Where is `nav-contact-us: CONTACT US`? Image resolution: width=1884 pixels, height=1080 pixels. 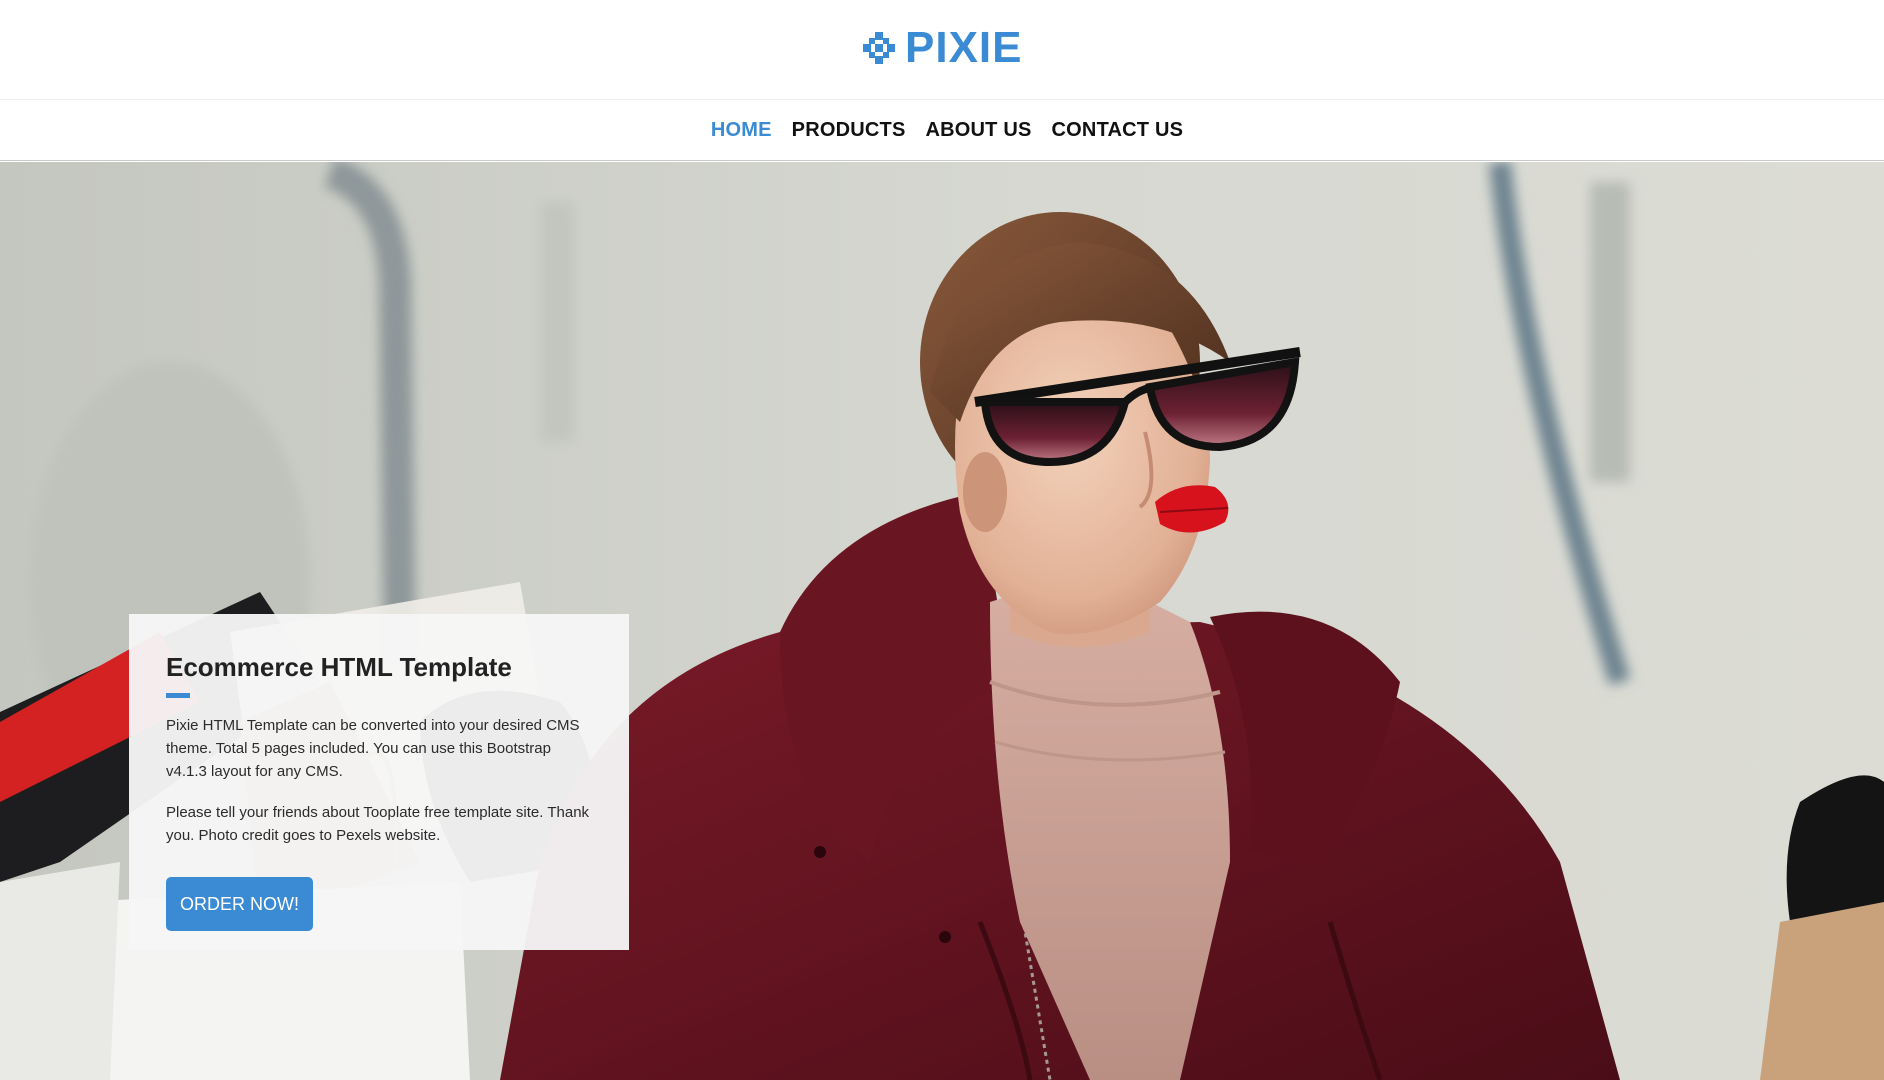
nav-contact-us: CONTACT US is located at coordinates (1118, 130).